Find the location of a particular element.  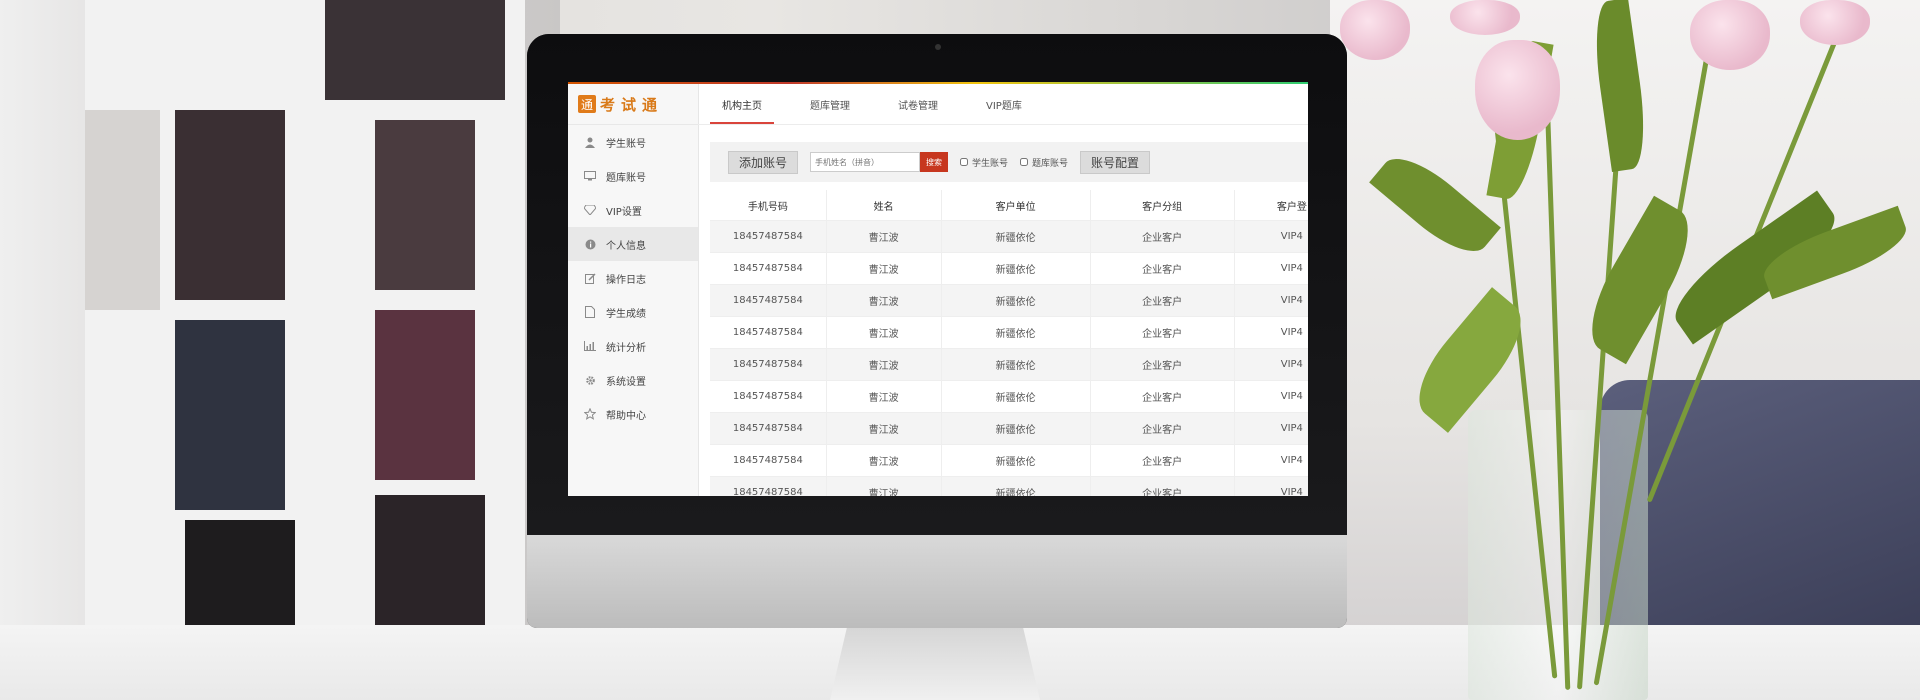

monitor-chin is located at coordinates (937, 581).